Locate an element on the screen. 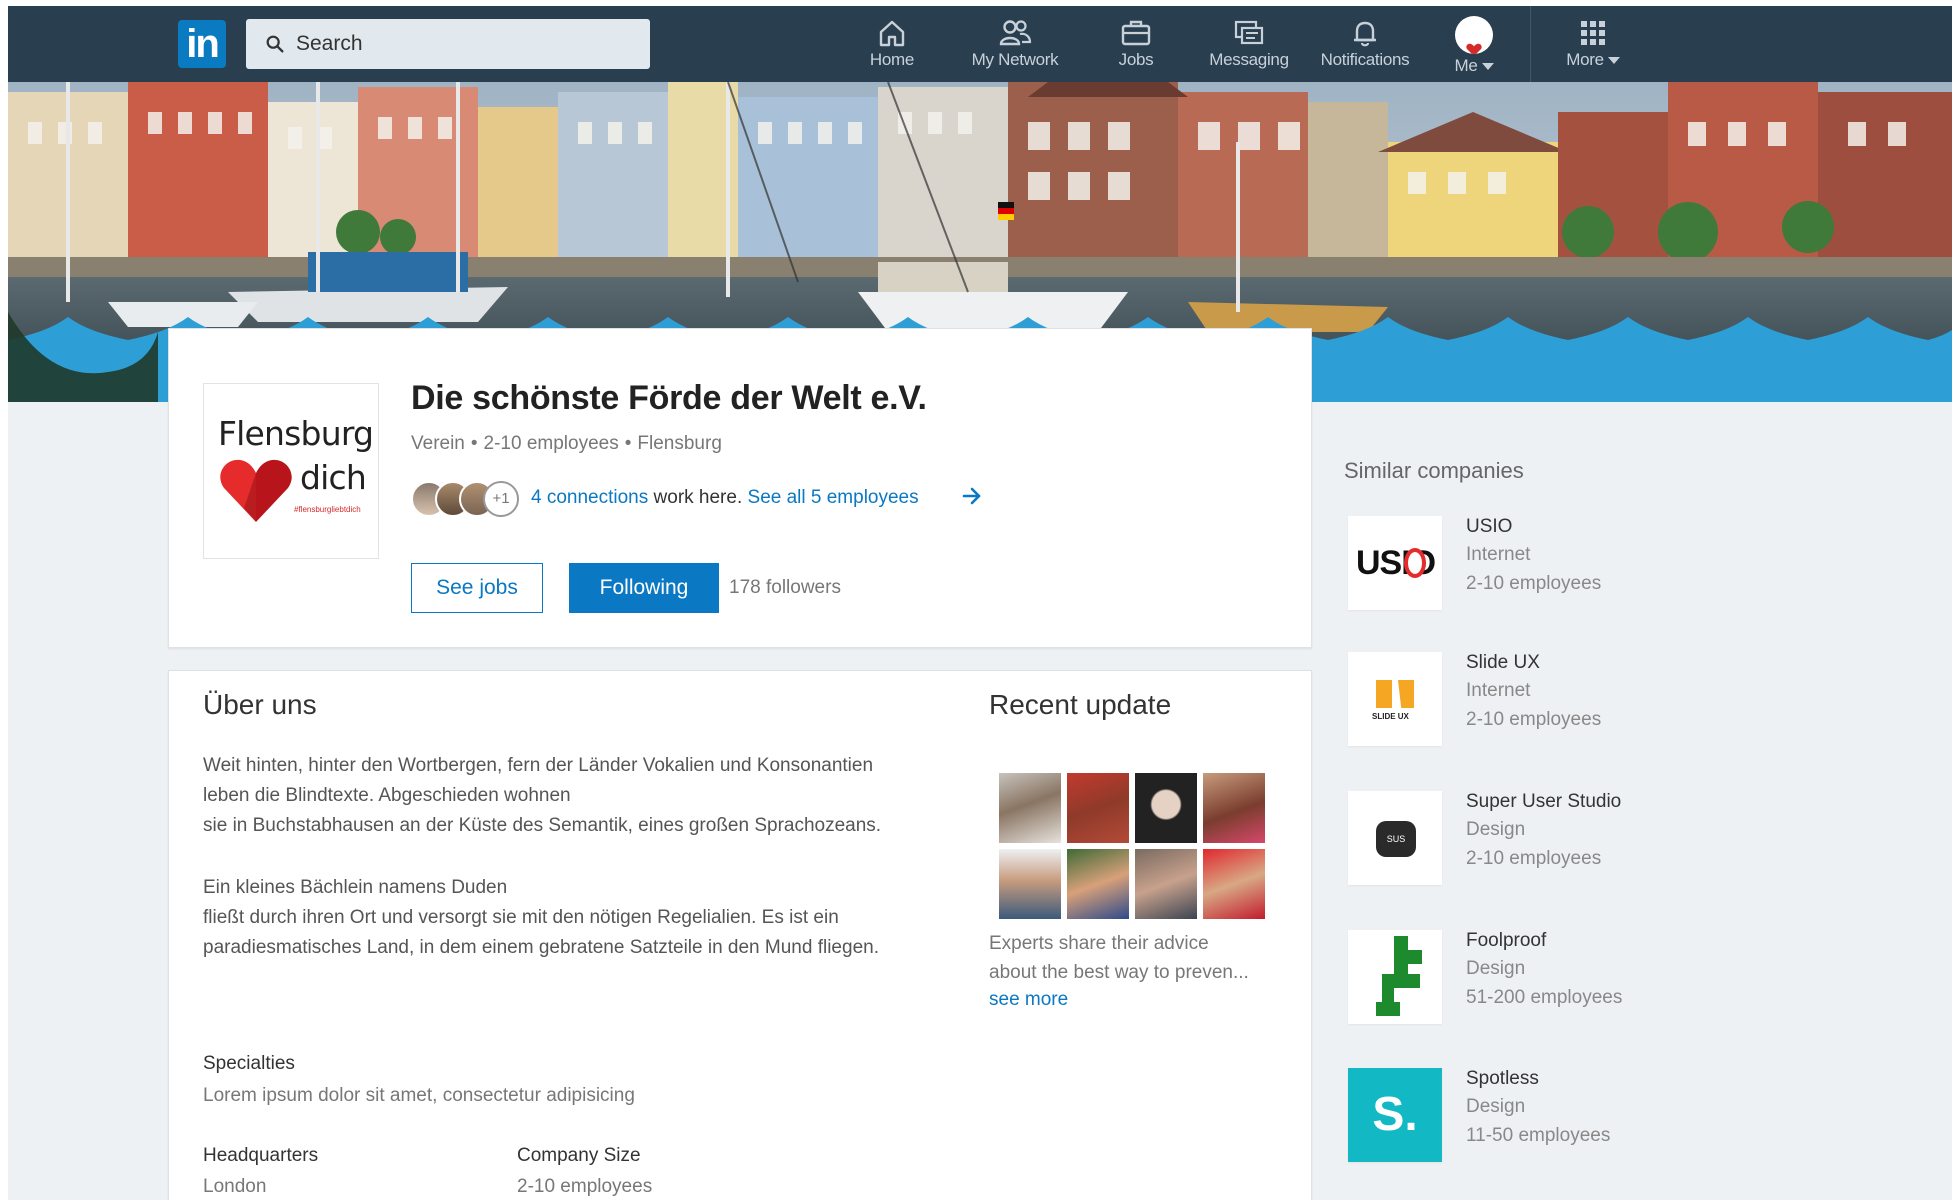  logo-word-flensburg: Flensburg is located at coordinates (296, 433).